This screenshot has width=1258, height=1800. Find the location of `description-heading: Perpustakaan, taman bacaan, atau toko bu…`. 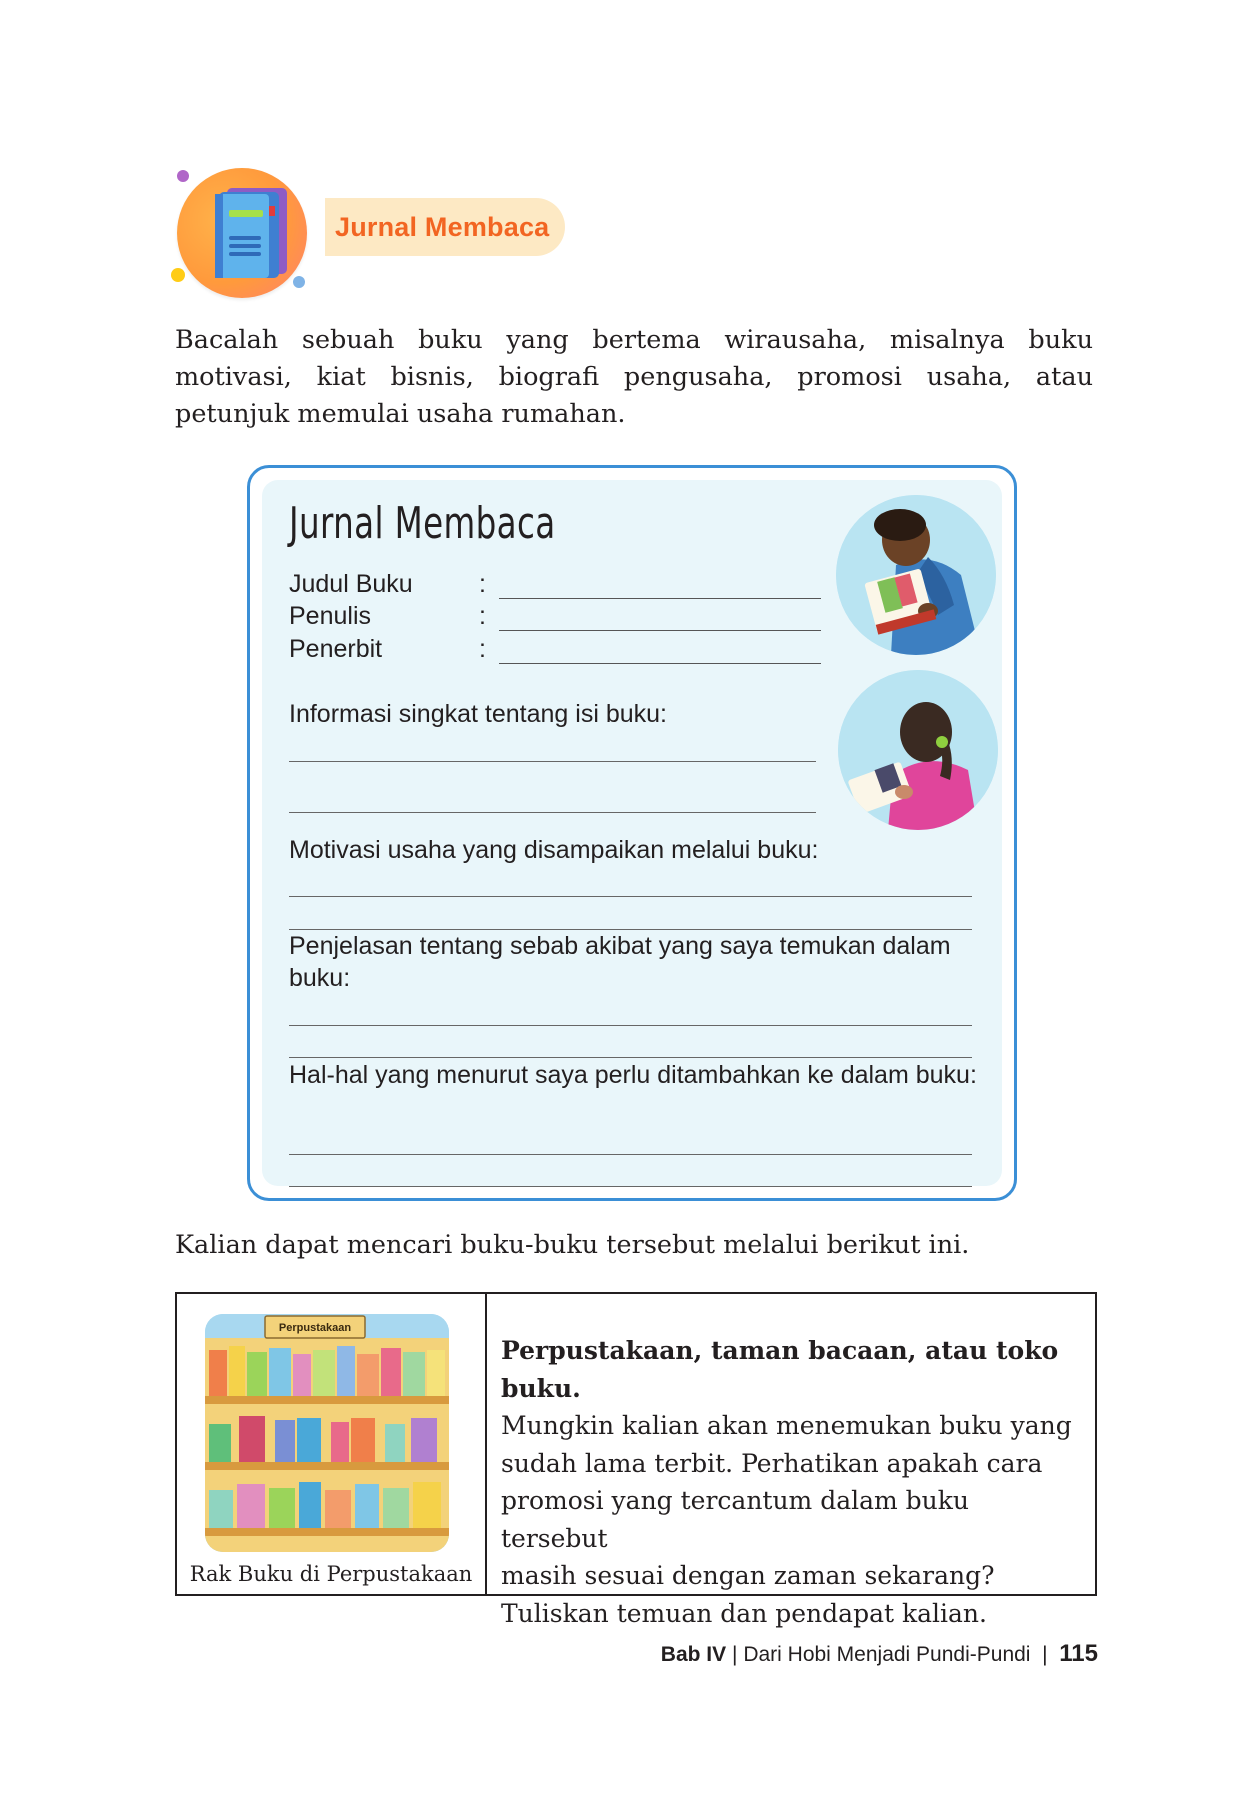

description-heading: Perpustakaan, taman bacaan, atau toko bu… is located at coordinates (780, 1369).